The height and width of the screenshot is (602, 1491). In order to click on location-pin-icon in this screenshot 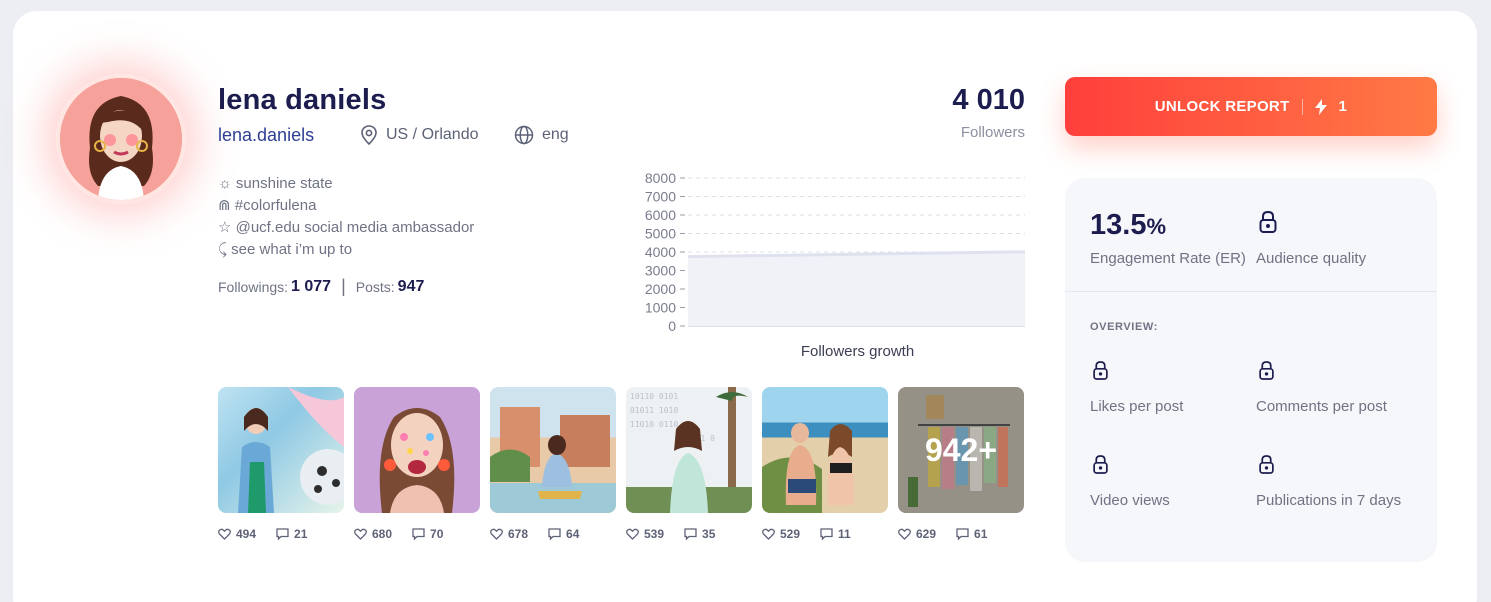, I will do `click(369, 135)`.